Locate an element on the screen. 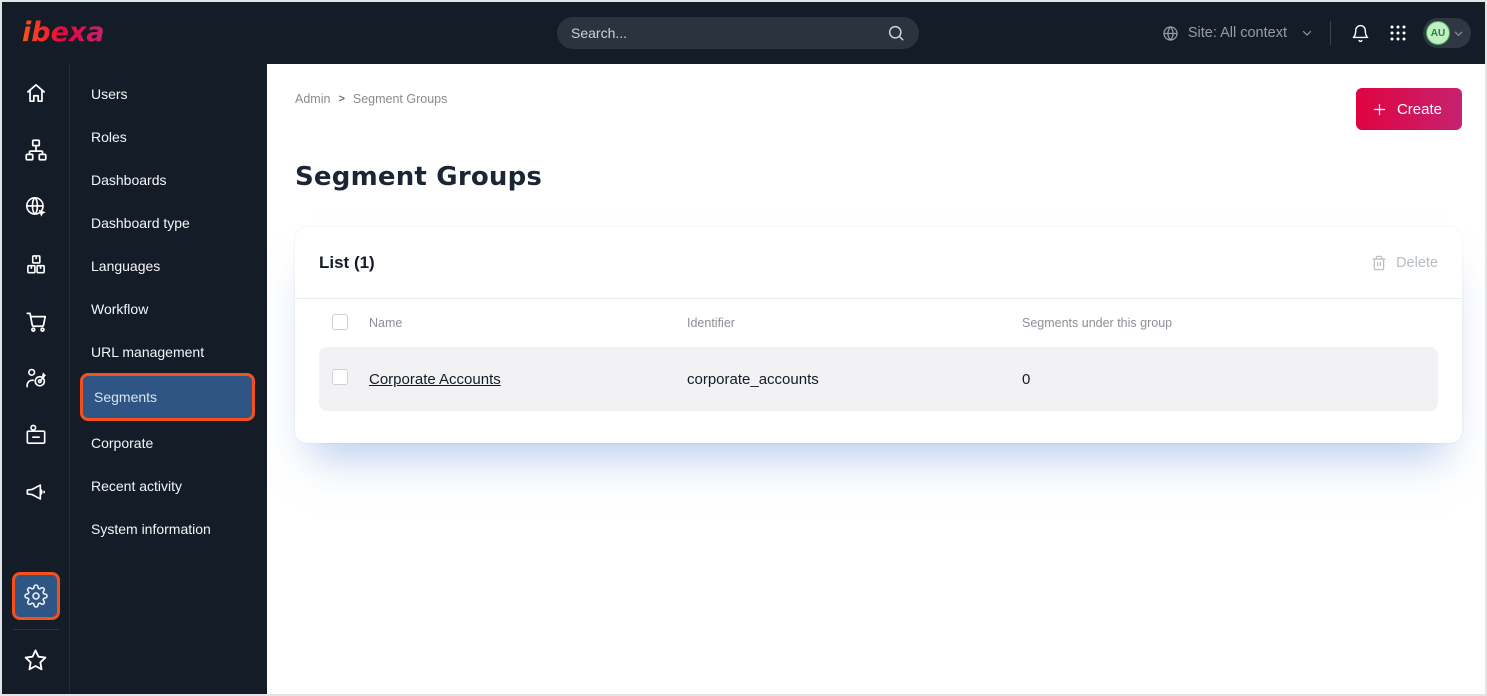  menu-item-workflow: Workflow is located at coordinates (168, 308).